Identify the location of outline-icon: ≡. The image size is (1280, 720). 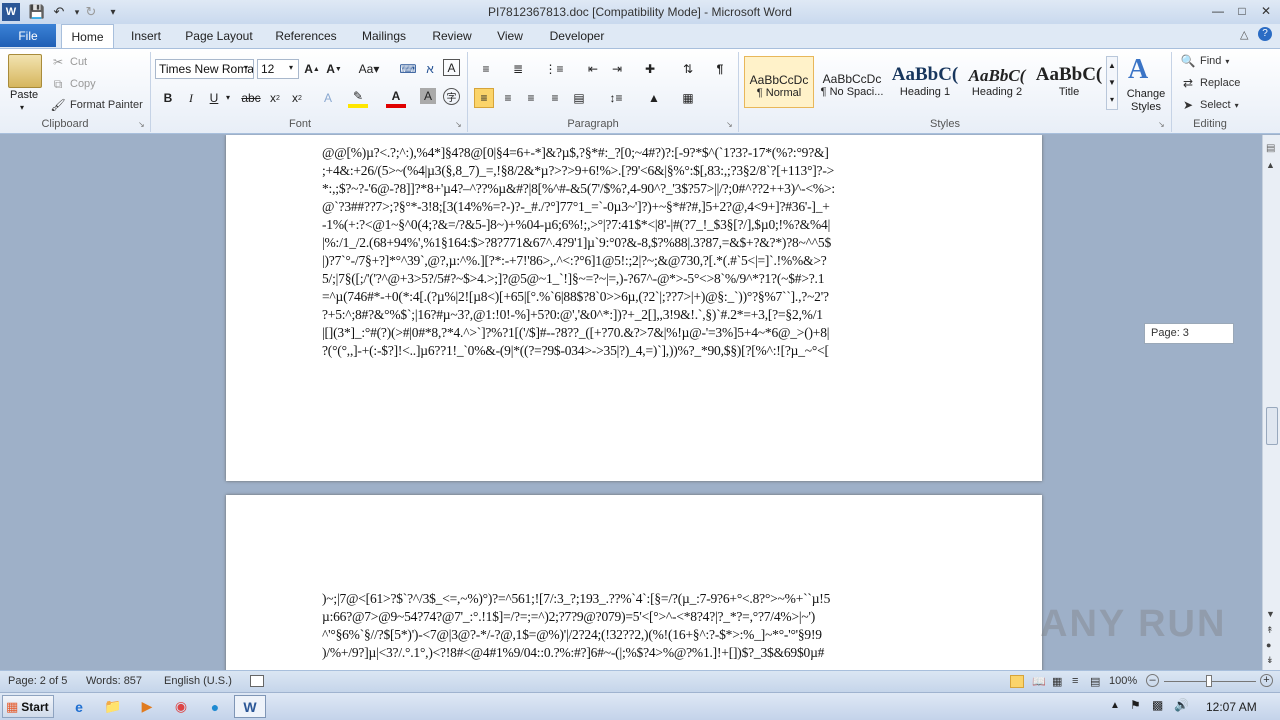
(1075, 681).